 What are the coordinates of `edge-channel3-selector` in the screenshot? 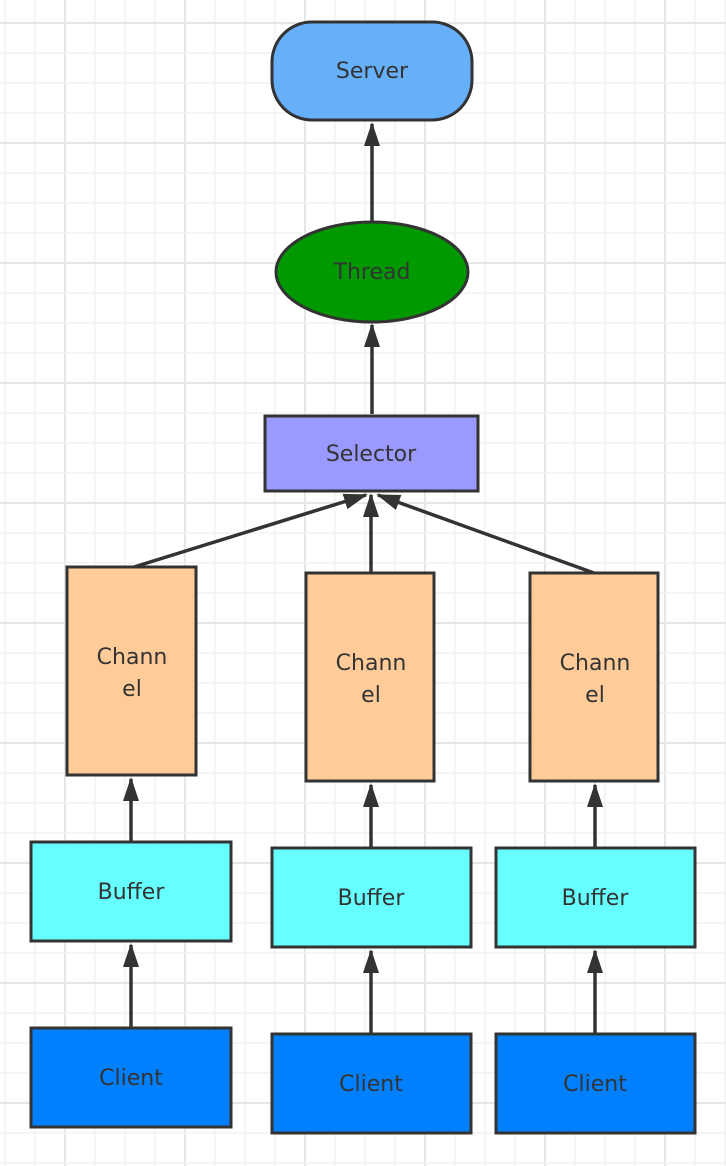 It's located at (485, 534).